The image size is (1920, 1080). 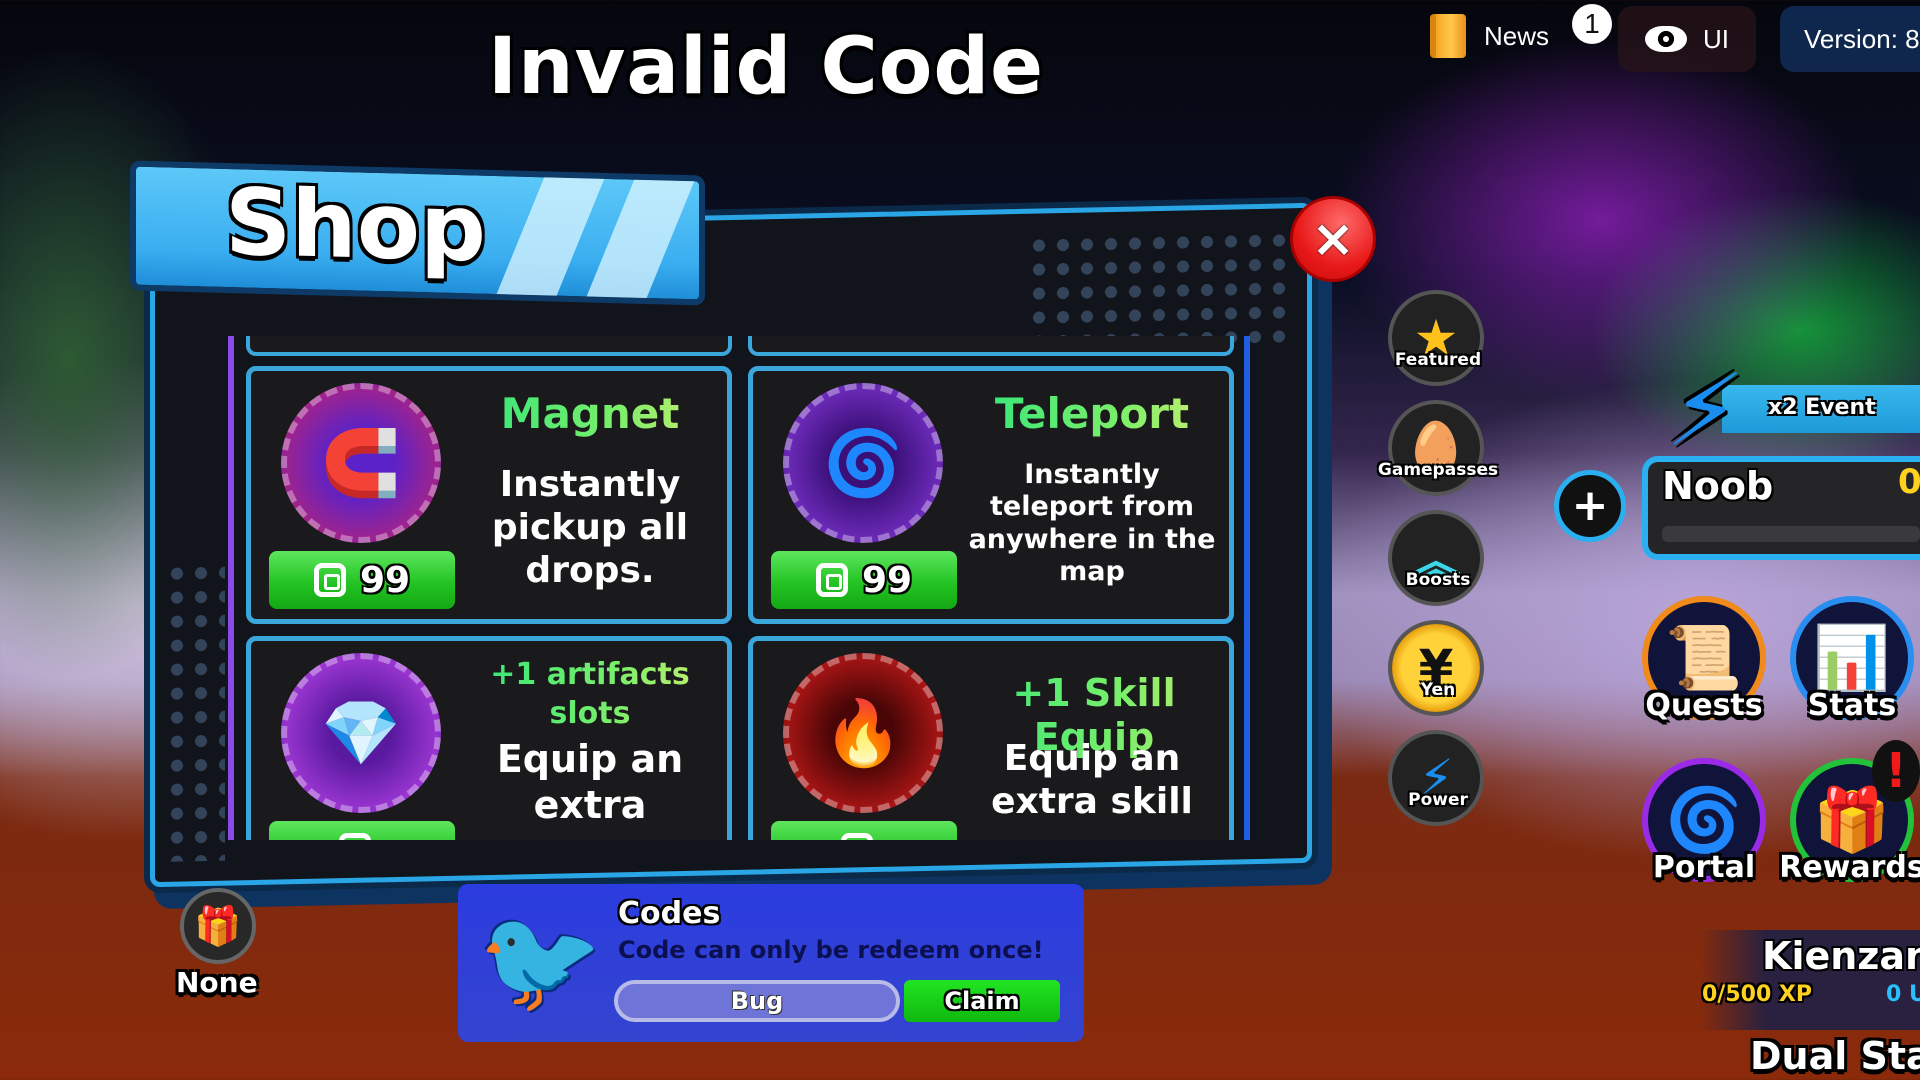 I want to click on close-shop-button: ×, so click(x=1333, y=239).